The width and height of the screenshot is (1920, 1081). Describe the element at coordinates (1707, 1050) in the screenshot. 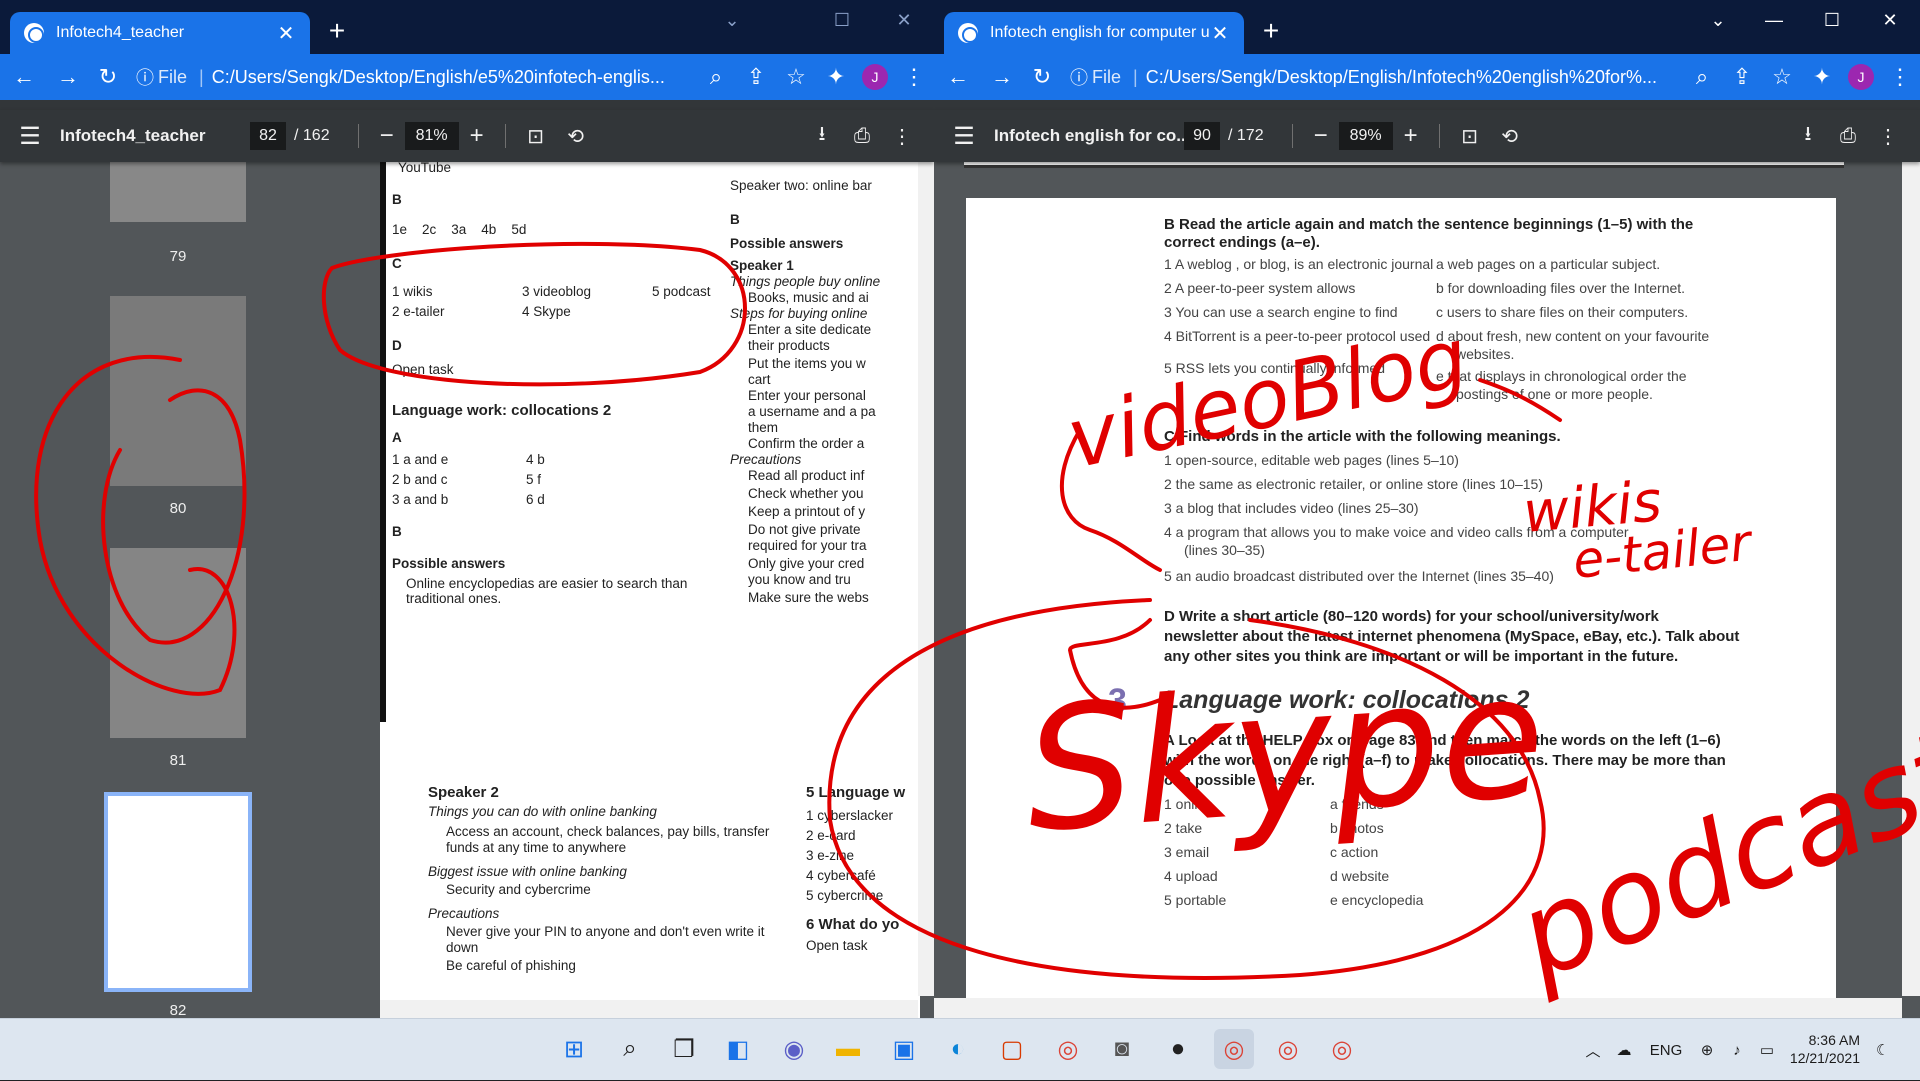

I see `network-icon: ⊕` at that location.